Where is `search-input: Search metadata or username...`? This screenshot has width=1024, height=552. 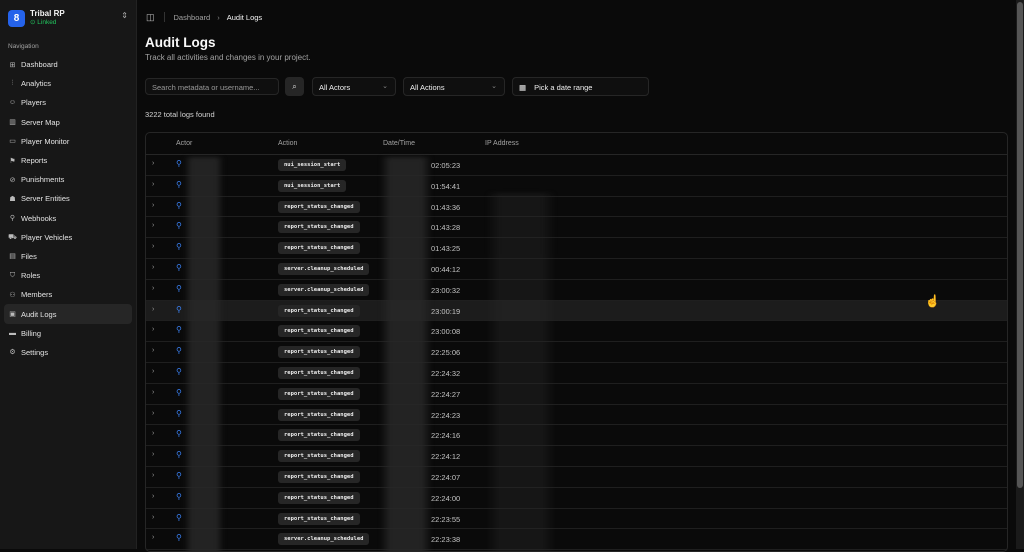 search-input: Search metadata or username... is located at coordinates (212, 86).